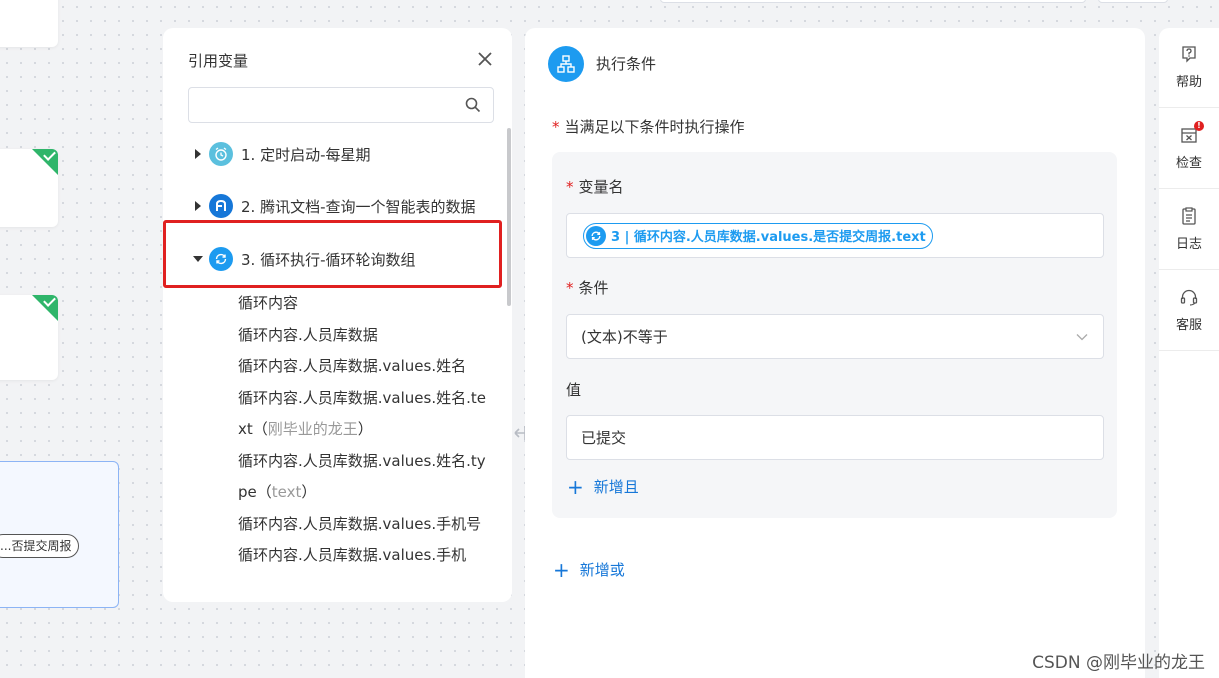 Image resolution: width=1219 pixels, height=678 pixels. I want to click on add-and-label: 新增且, so click(616, 487).